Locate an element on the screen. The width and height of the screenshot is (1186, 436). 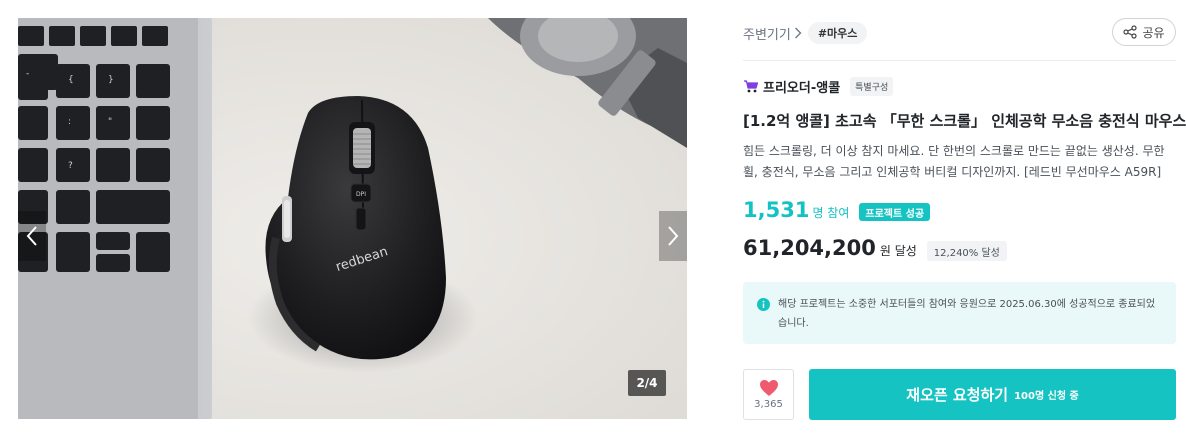
info-icon is located at coordinates (763, 304).